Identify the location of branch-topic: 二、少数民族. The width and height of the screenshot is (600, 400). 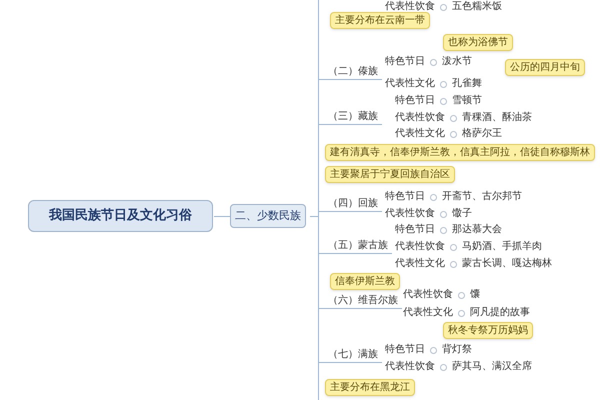
(268, 216).